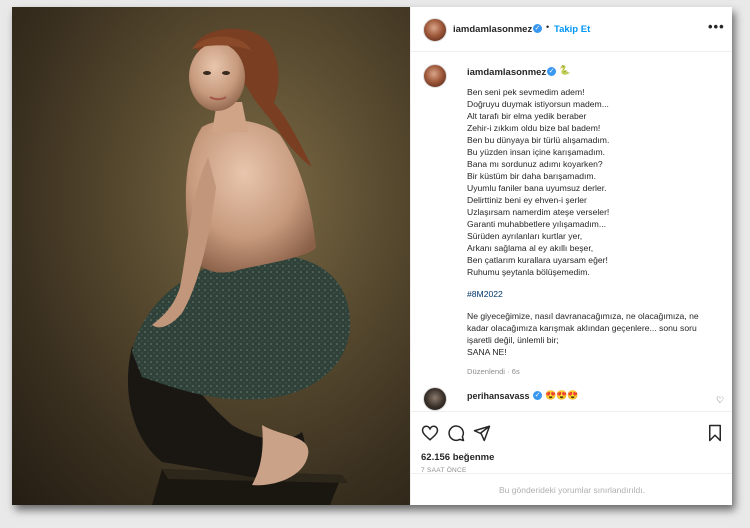  What do you see at coordinates (720, 400) in the screenshot?
I see `comment-like-icon: ♡` at bounding box center [720, 400].